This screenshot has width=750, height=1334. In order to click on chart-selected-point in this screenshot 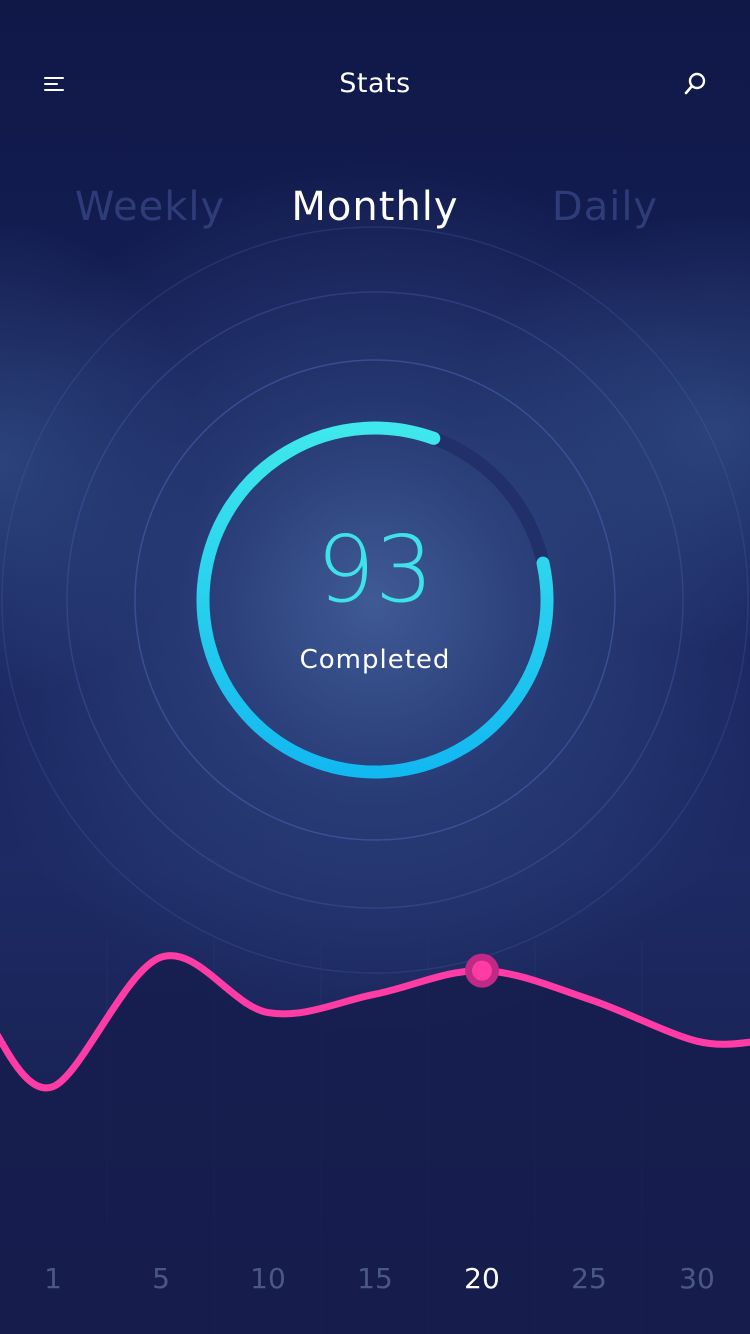, I will do `click(482, 970)`.